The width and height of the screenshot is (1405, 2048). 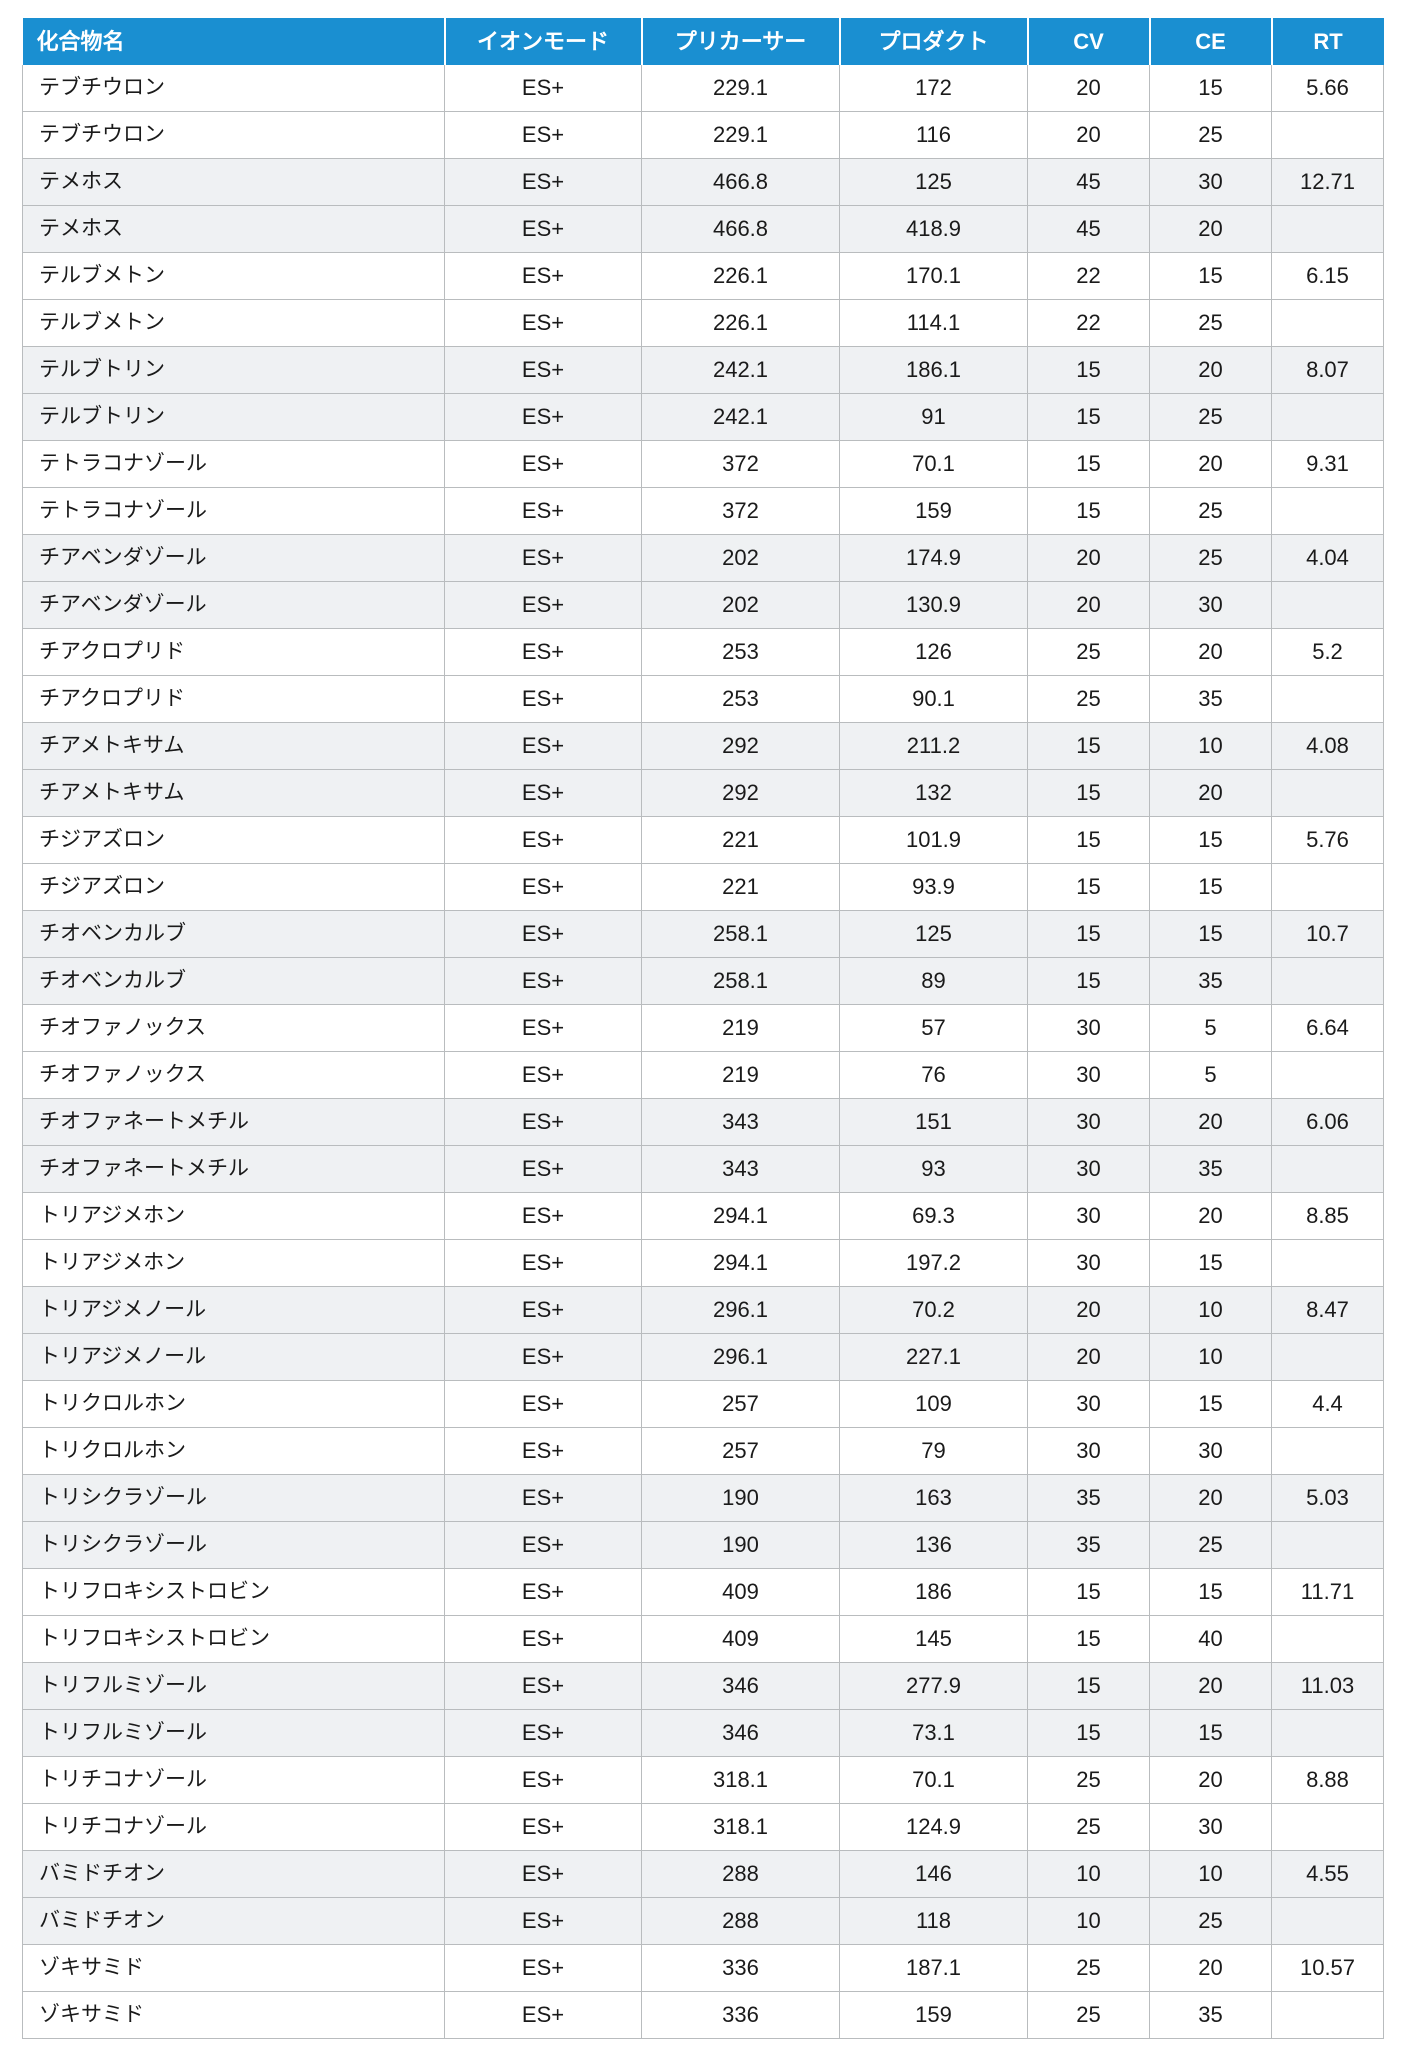 What do you see at coordinates (703, 1780) in the screenshot?
I see `table-row: トリチコナゾール ES+ 318.1 70.1 25 20 8.88` at bounding box center [703, 1780].